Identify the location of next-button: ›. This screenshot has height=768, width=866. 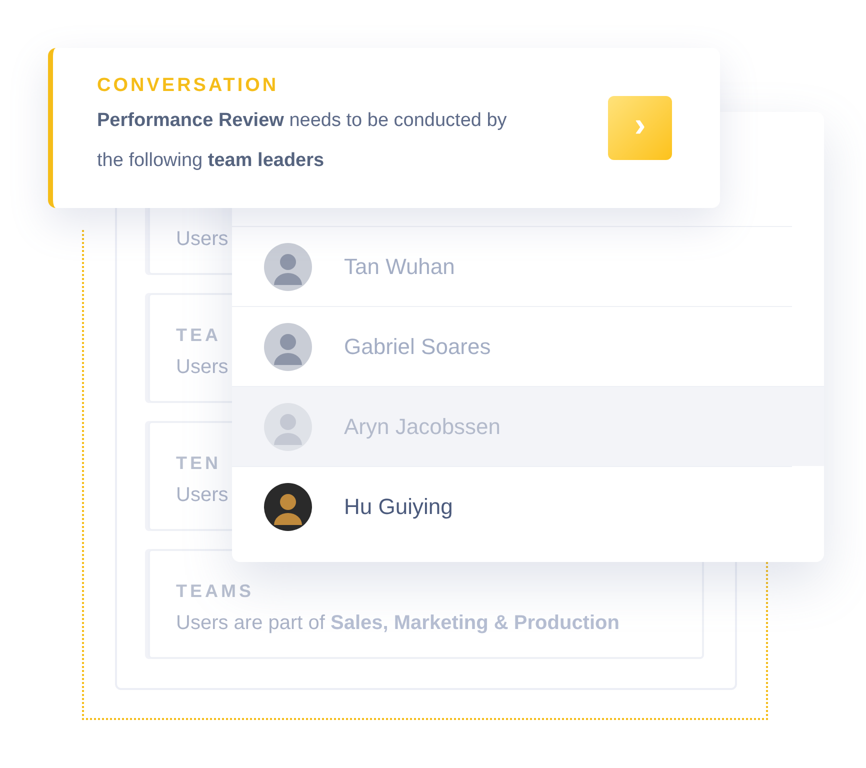
(640, 128).